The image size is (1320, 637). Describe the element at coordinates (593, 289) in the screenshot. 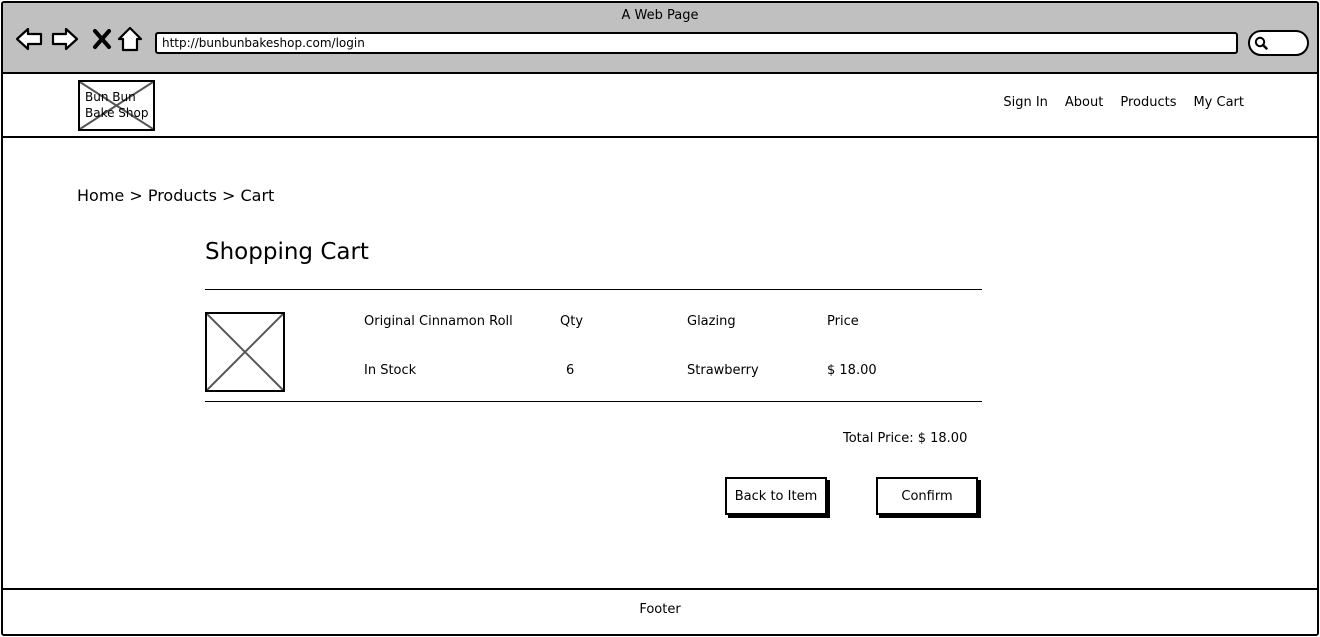

I see `divider-top` at that location.